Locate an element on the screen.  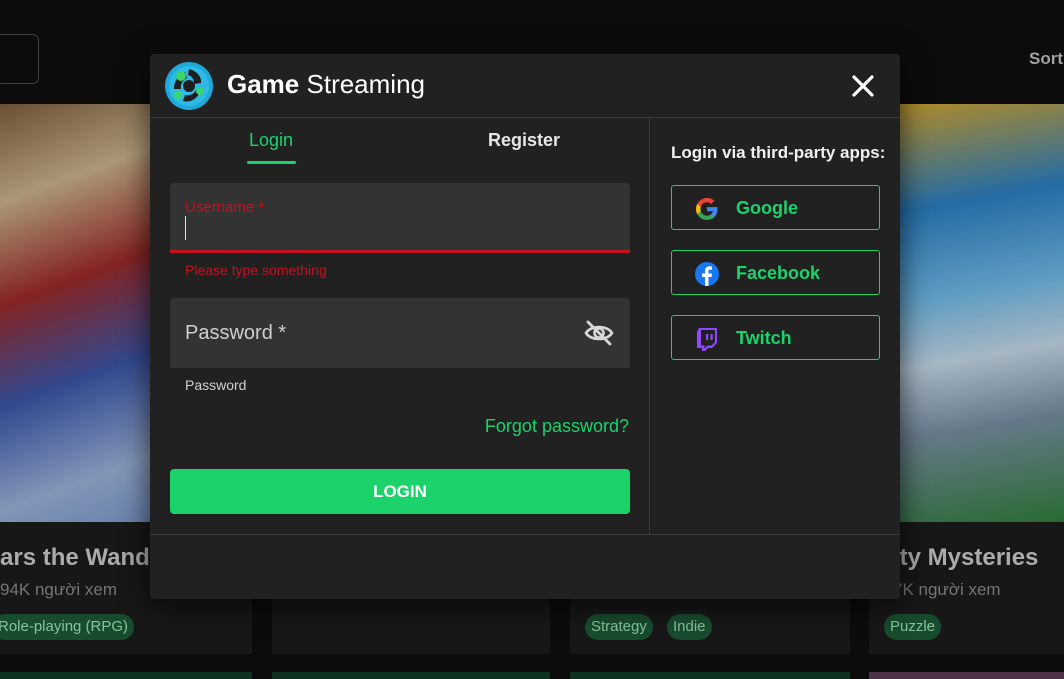
eye-off-icon is located at coordinates (599, 333).